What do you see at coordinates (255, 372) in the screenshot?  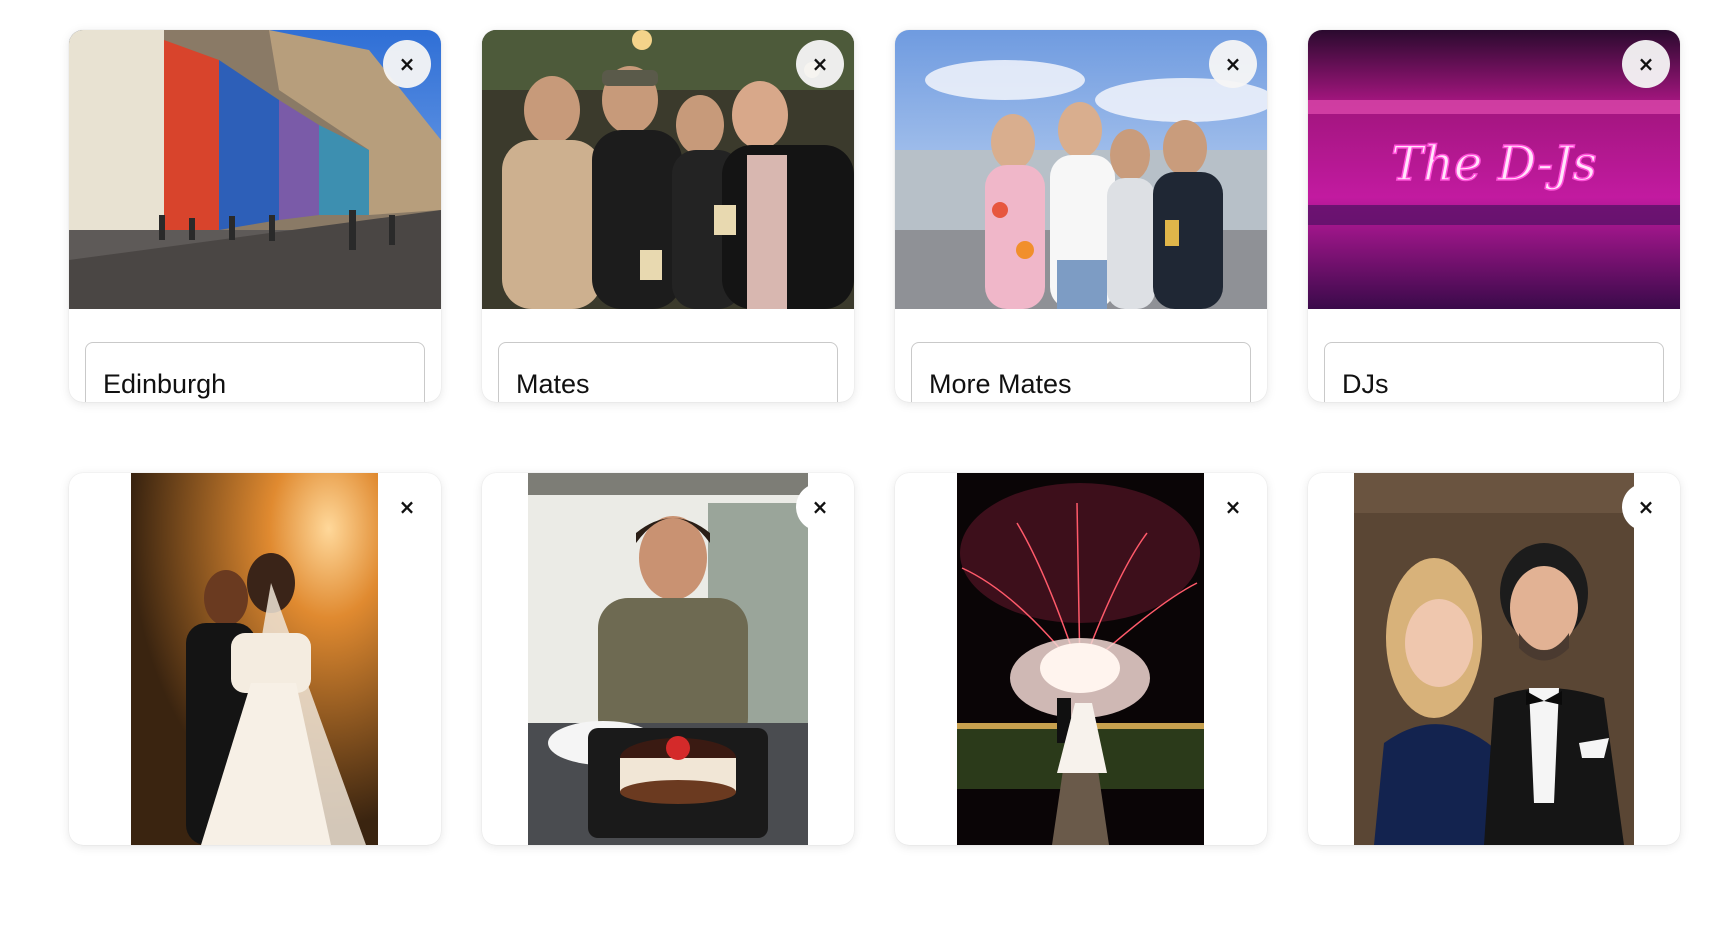 I see `caption-input-edinburgh` at bounding box center [255, 372].